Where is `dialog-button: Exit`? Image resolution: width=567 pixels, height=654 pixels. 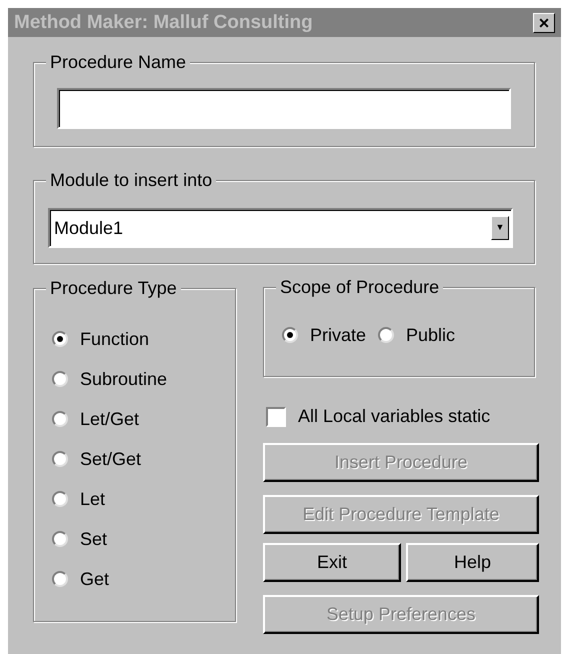
dialog-button: Exit is located at coordinates (332, 562).